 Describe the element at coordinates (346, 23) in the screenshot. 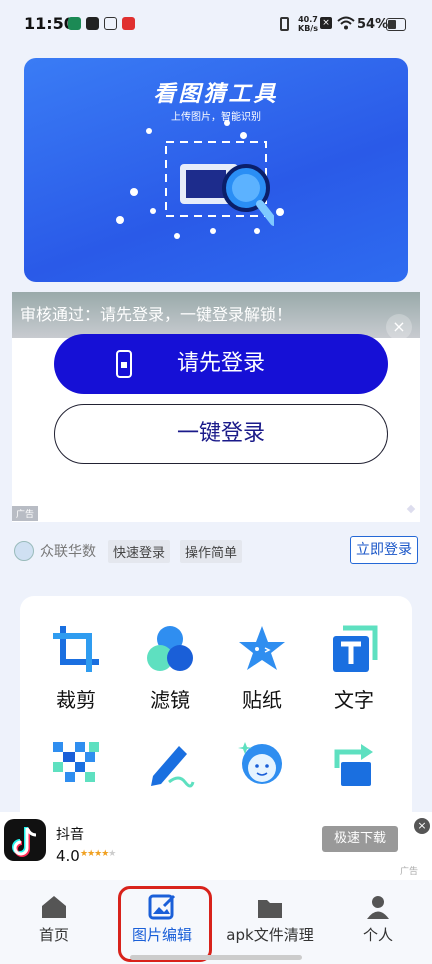

I see `wifi-icon` at that location.